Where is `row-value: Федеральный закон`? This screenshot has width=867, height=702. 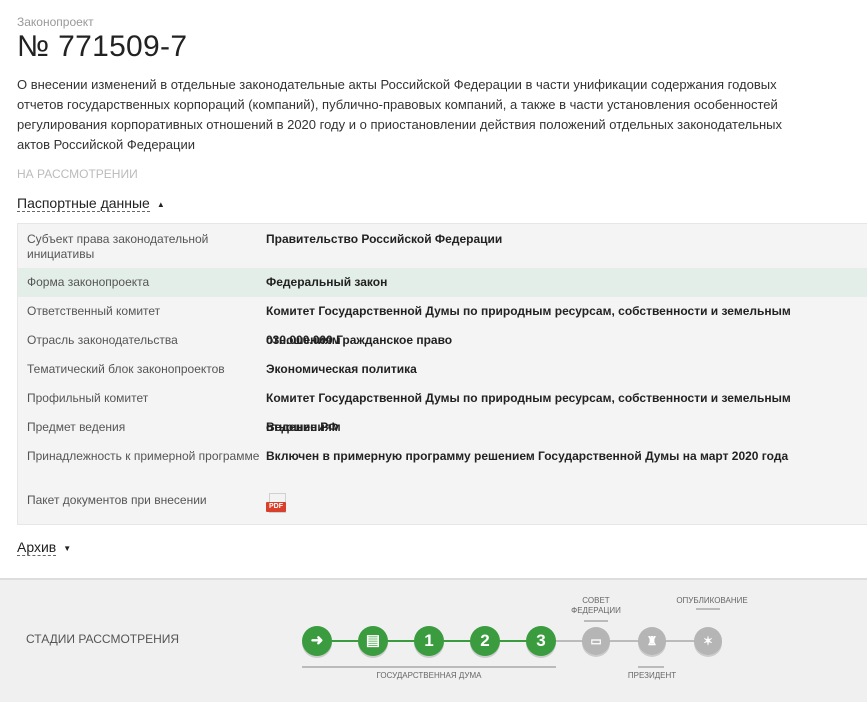 row-value: Федеральный закон is located at coordinates (327, 282).